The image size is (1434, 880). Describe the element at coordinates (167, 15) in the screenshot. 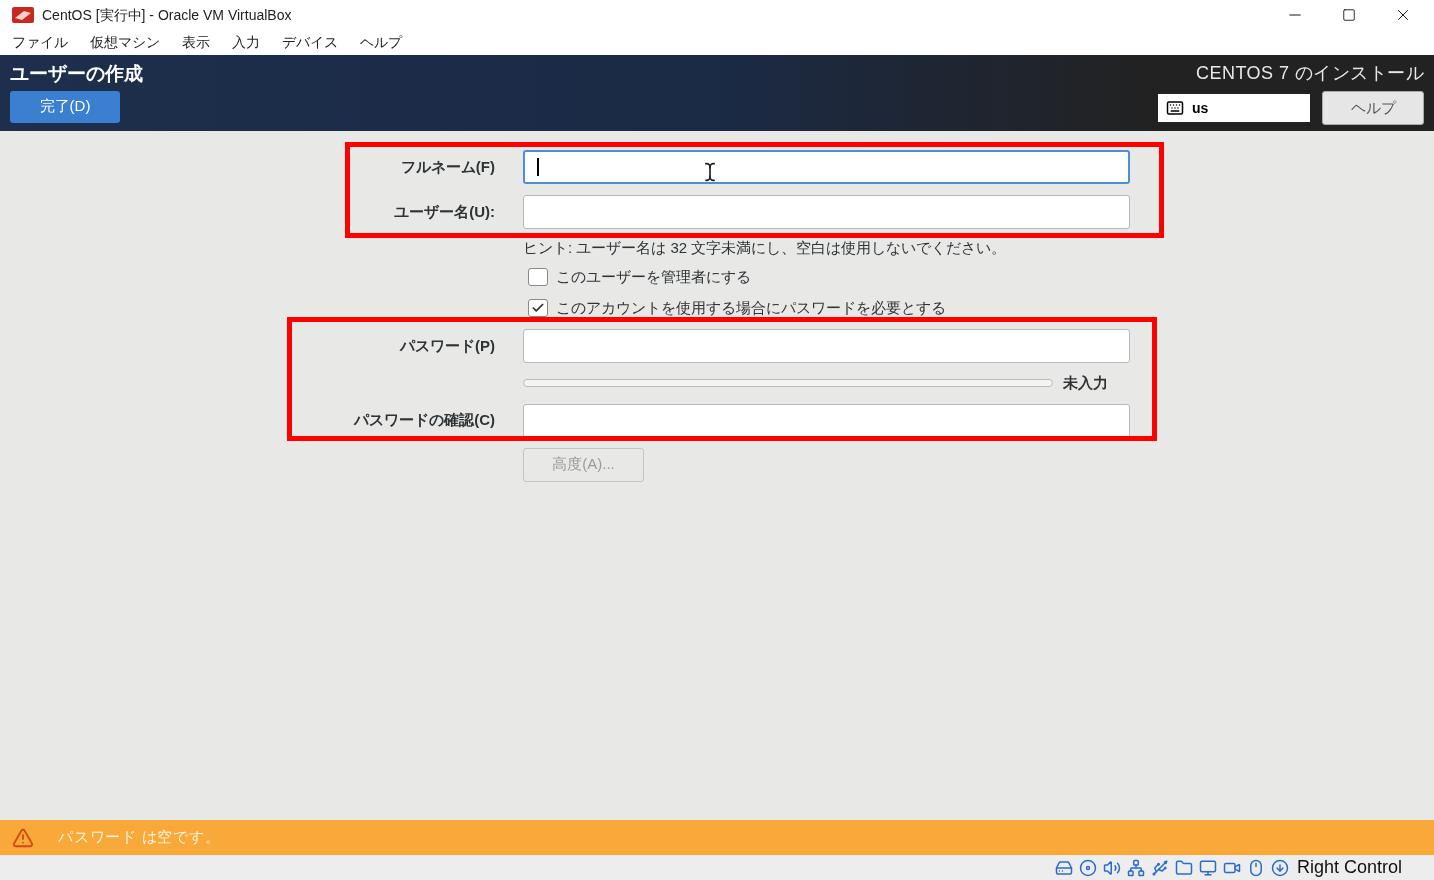

I see `window-title: CentOS [実行中] - Oracle VM VirtualBox` at that location.